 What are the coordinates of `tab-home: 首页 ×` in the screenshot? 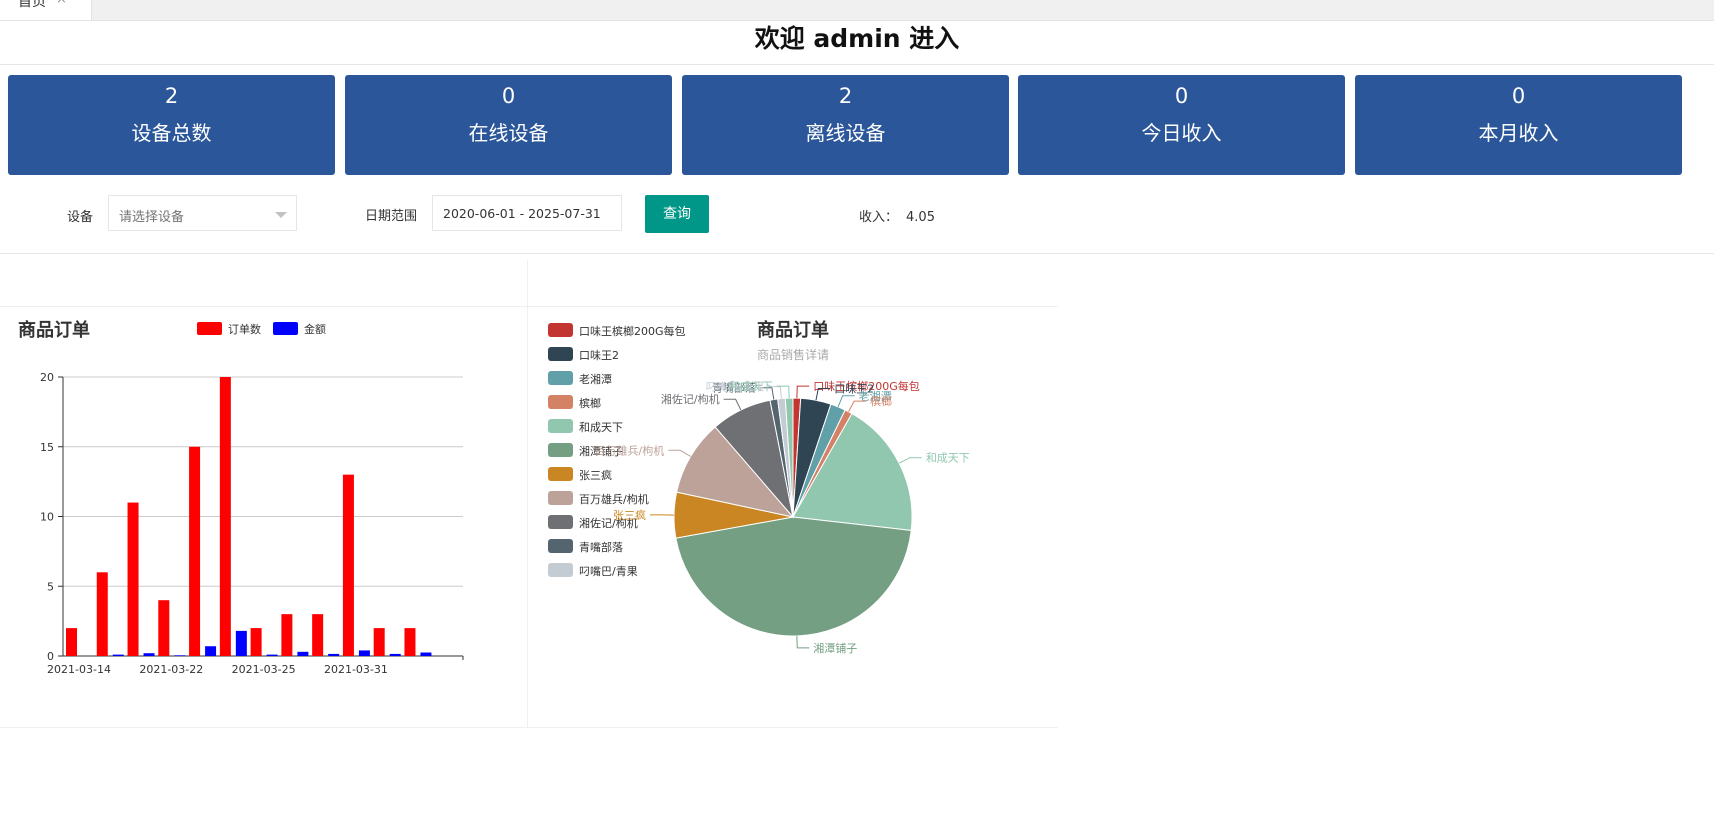 It's located at (46, 10).